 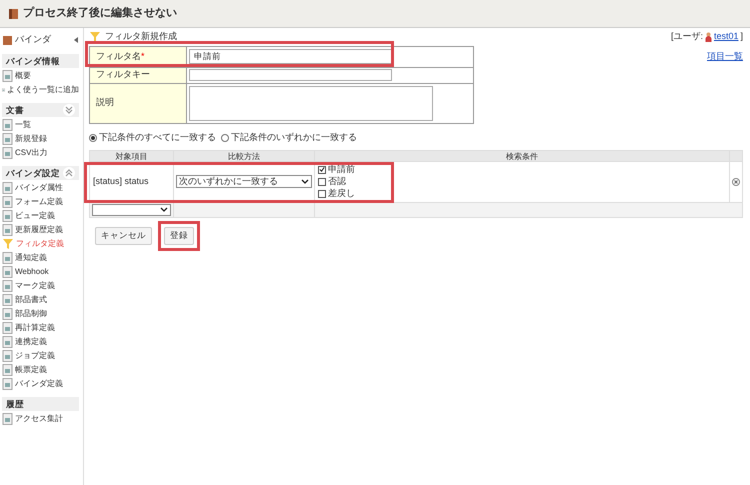 I want to click on sidebar-link: 通知定義, so click(x=31, y=258).